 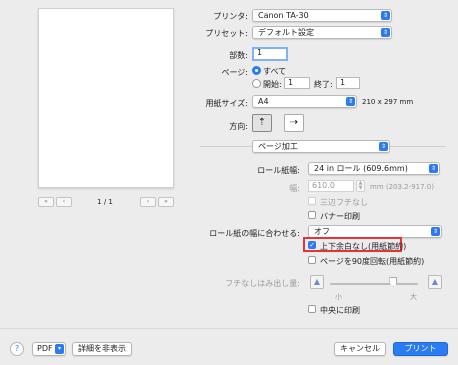 What do you see at coordinates (45, 348) in the screenshot?
I see `pdf-label: PDF` at bounding box center [45, 348].